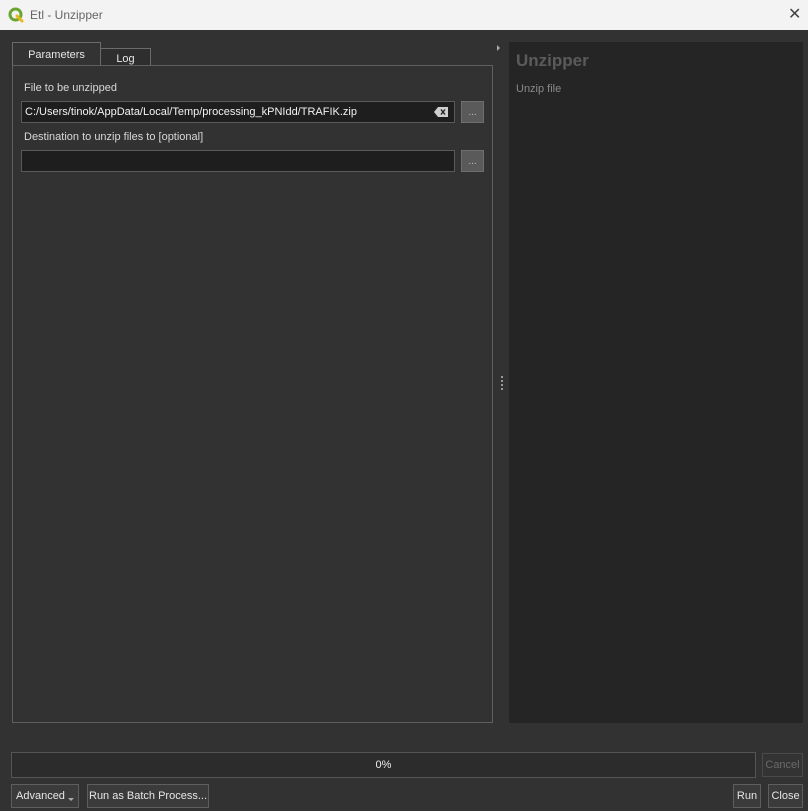 This screenshot has height=811, width=808. I want to click on dropdown-arrow-icon, so click(71, 799).